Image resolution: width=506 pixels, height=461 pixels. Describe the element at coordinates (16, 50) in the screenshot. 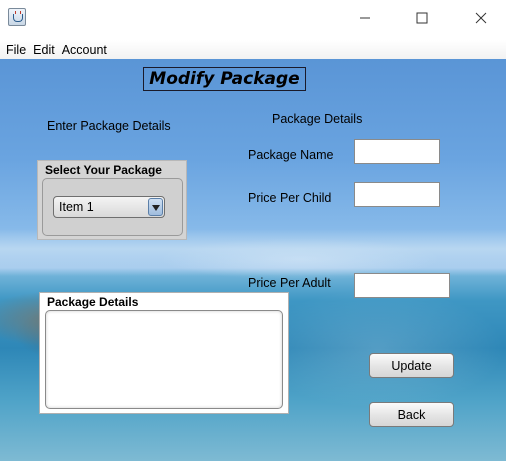

I see `menu-file: File` at that location.